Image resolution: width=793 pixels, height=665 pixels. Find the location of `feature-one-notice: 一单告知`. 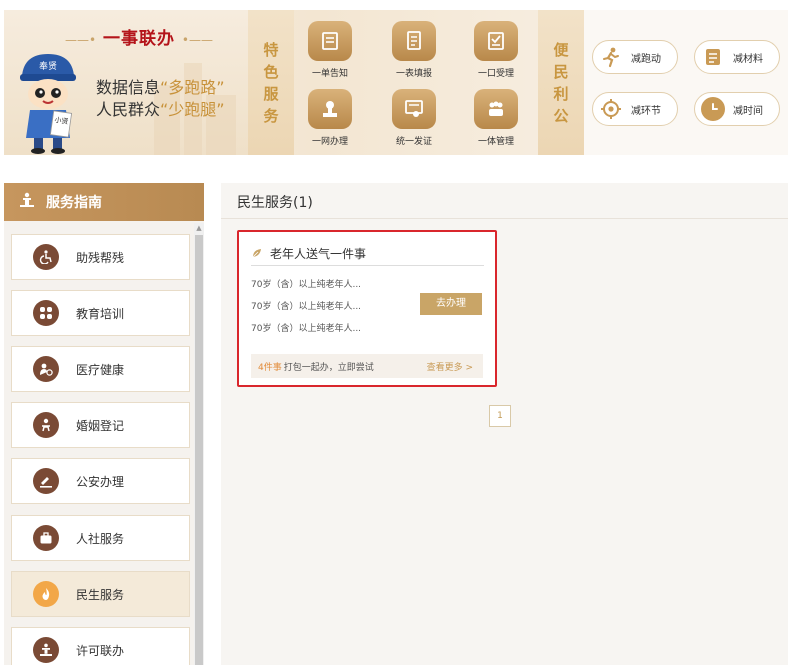

feature-one-notice: 一单告知 is located at coordinates (330, 50).